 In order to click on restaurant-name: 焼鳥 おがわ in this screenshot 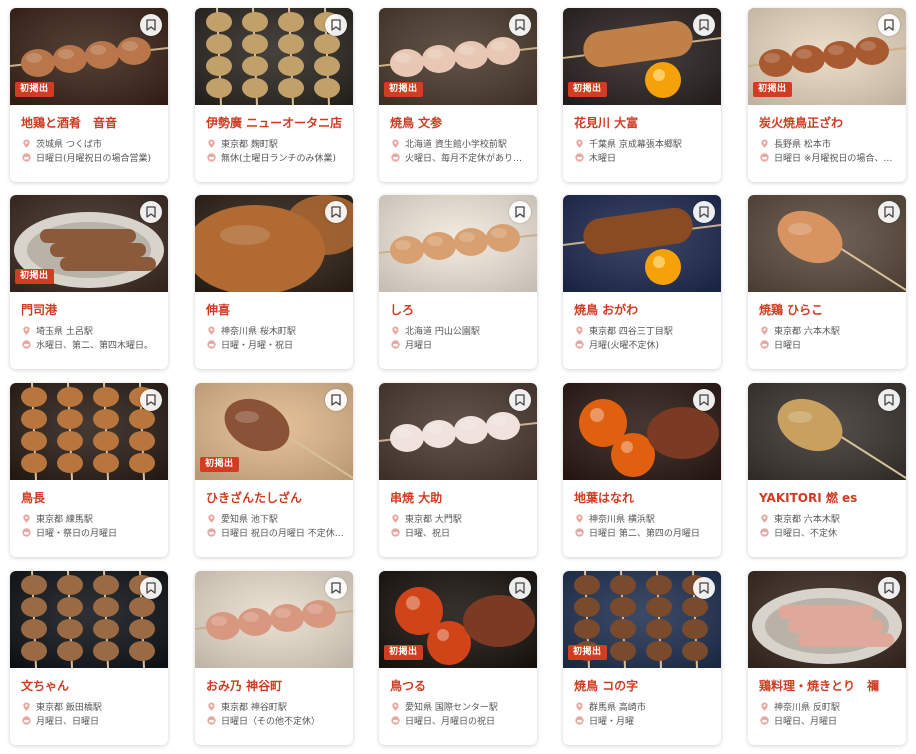, I will do `click(645, 310)`.